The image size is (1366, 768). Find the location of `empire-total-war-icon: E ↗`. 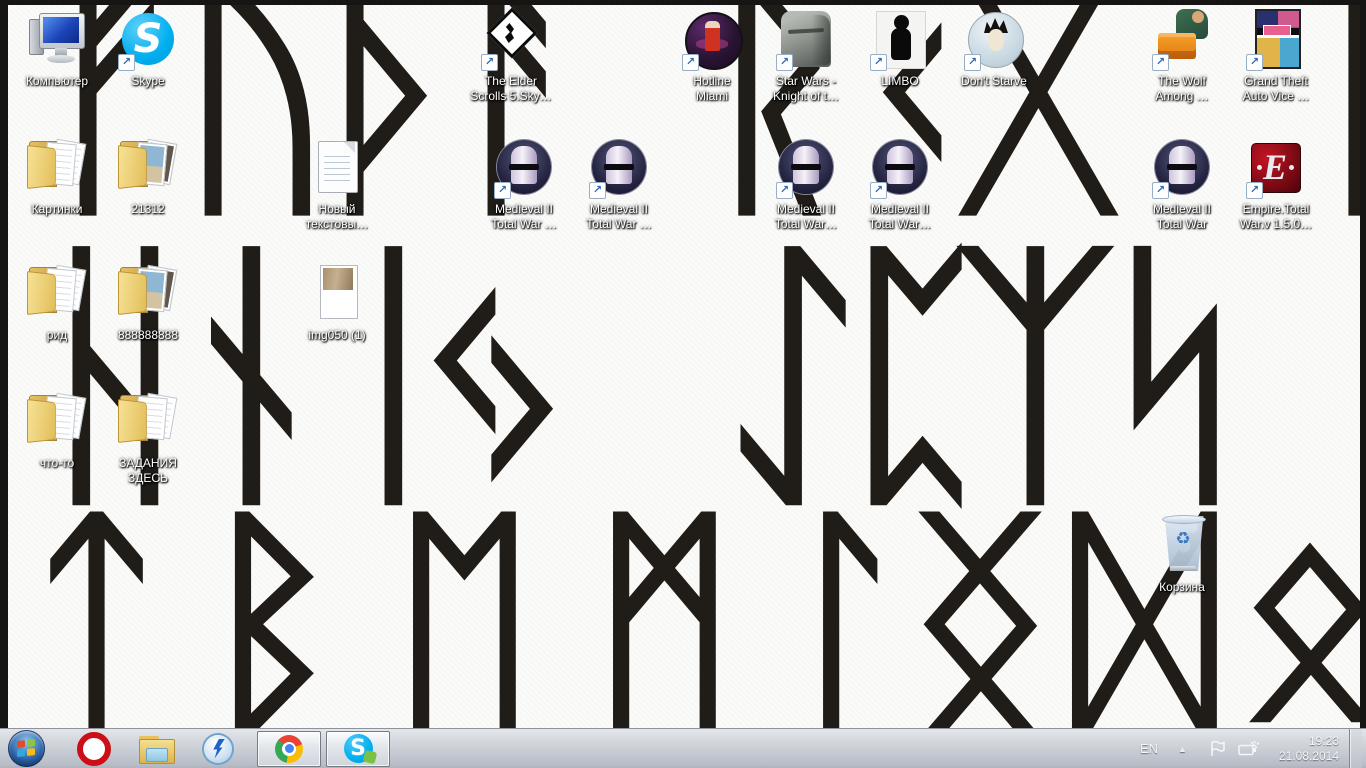

empire-total-war-icon: E ↗ is located at coordinates (1276, 167).